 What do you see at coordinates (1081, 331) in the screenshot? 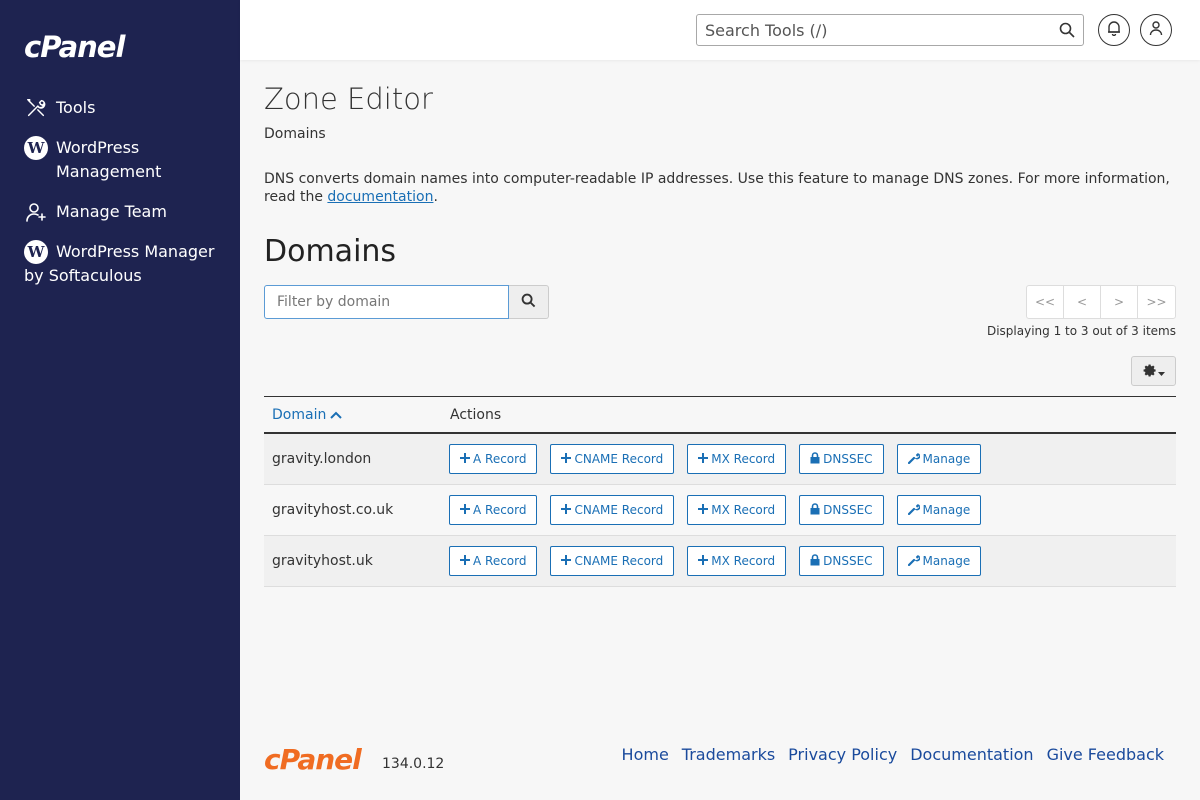
I see `pager-info: Displaying 1 to 3 out of 3 items` at bounding box center [1081, 331].